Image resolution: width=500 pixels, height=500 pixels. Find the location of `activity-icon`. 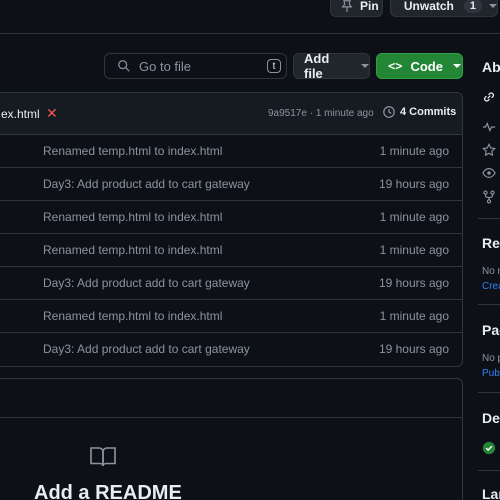

activity-icon is located at coordinates (489, 127).